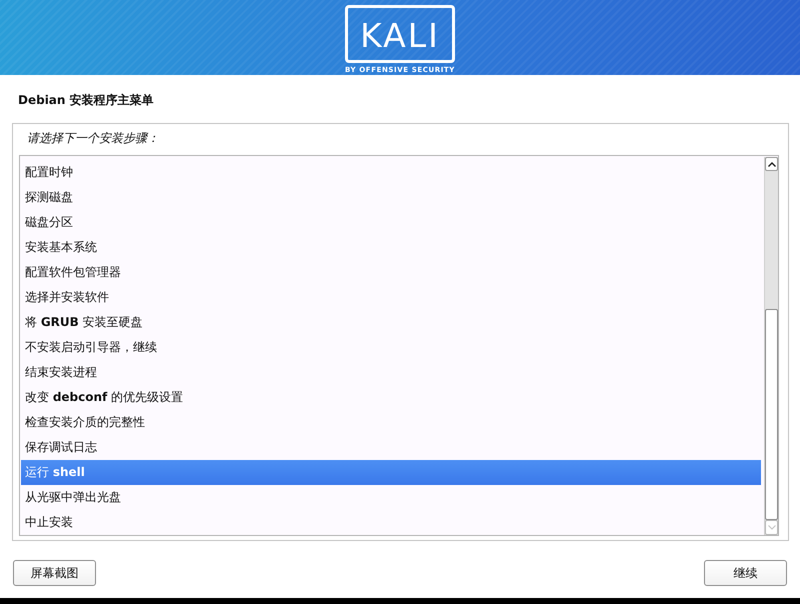 This screenshot has height=604, width=800. What do you see at coordinates (771, 414) in the screenshot?
I see `scrollbar-thumb` at bounding box center [771, 414].